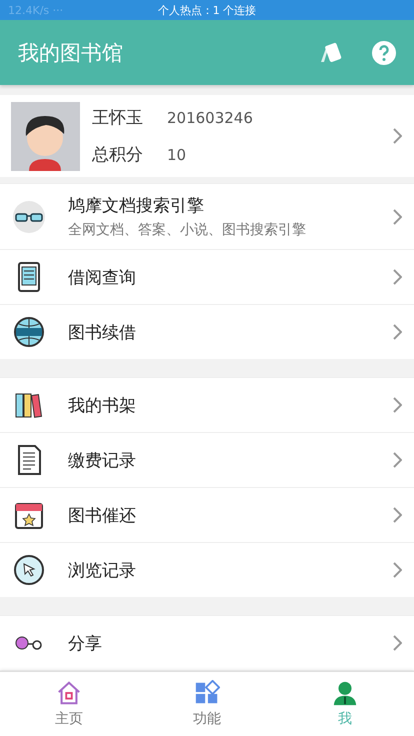 The image size is (414, 736). I want to click on menu-item-title: 借阅查询, so click(102, 277).